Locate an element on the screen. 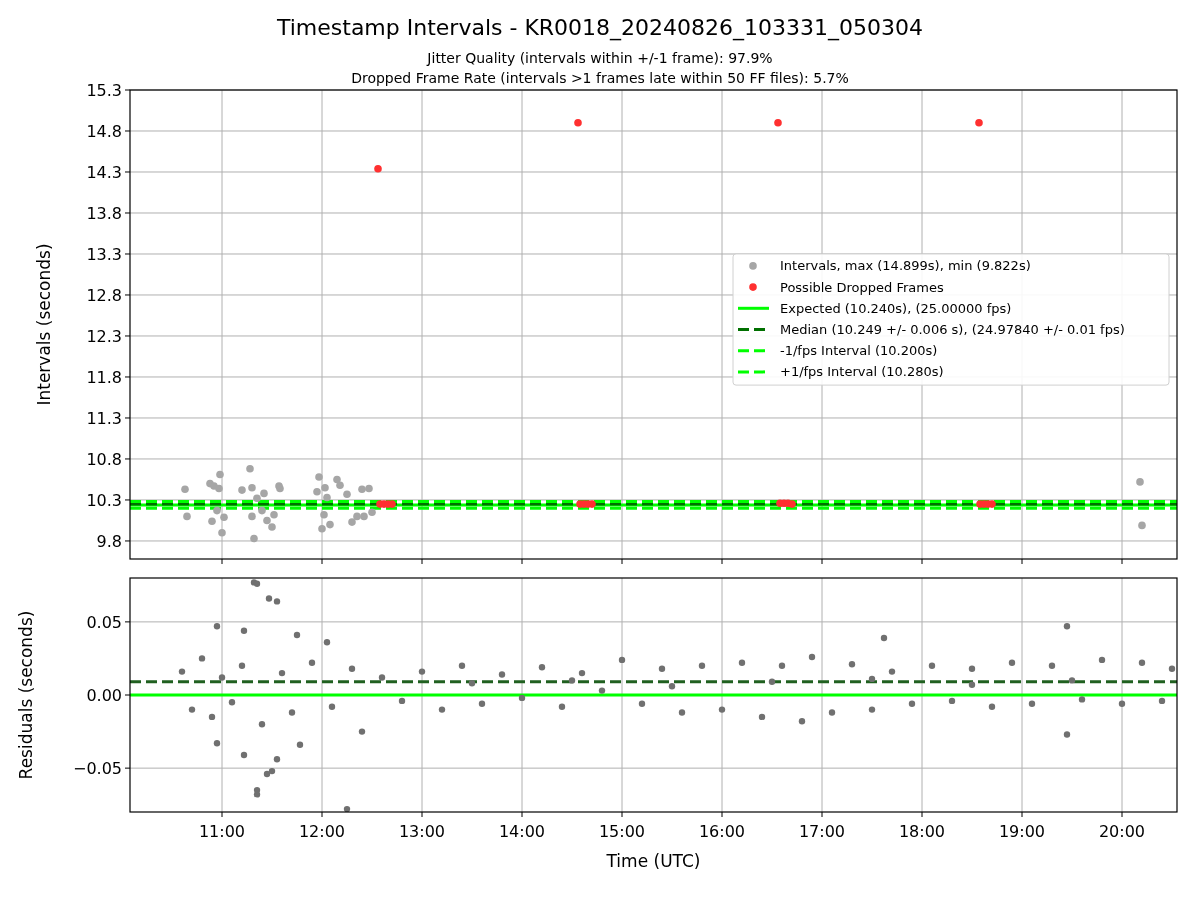  tick-label: 9.8 is located at coordinates (109, 541).